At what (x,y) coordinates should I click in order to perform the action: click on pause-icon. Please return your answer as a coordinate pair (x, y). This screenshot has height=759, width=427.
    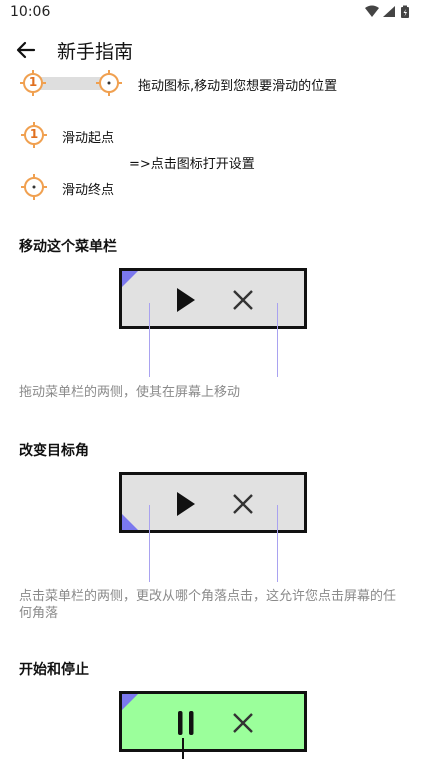
    Looking at the image, I should click on (186, 723).